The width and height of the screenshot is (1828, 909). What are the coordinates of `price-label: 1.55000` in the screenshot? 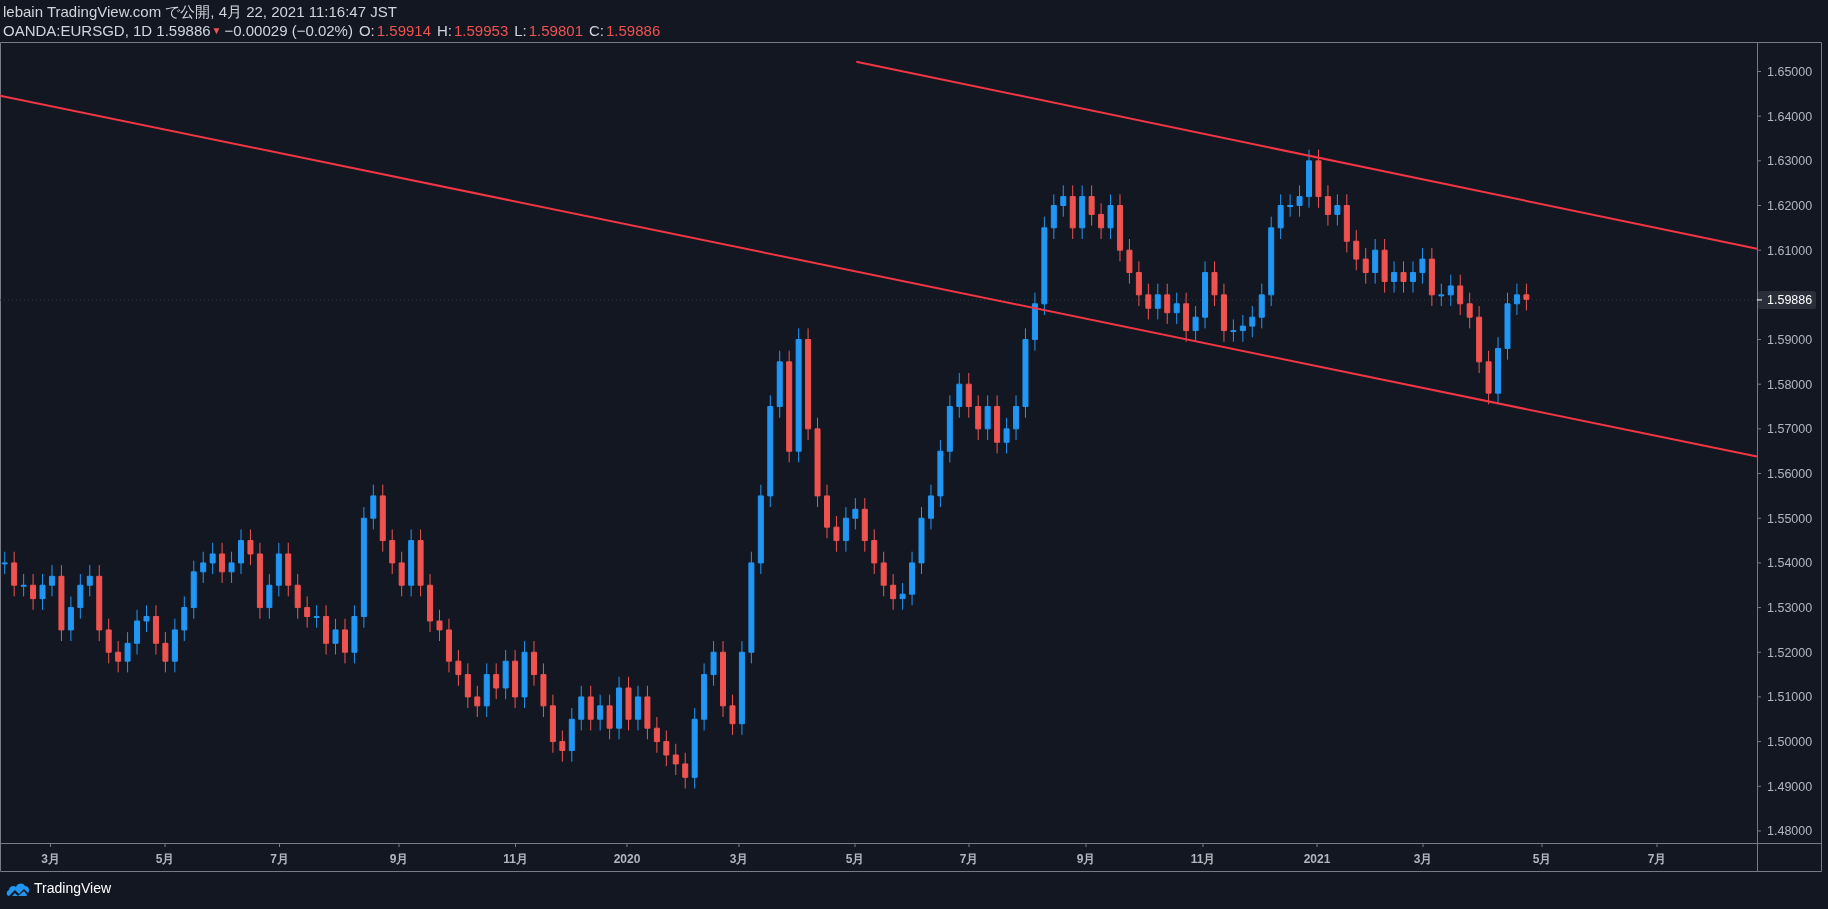 It's located at (1790, 518).